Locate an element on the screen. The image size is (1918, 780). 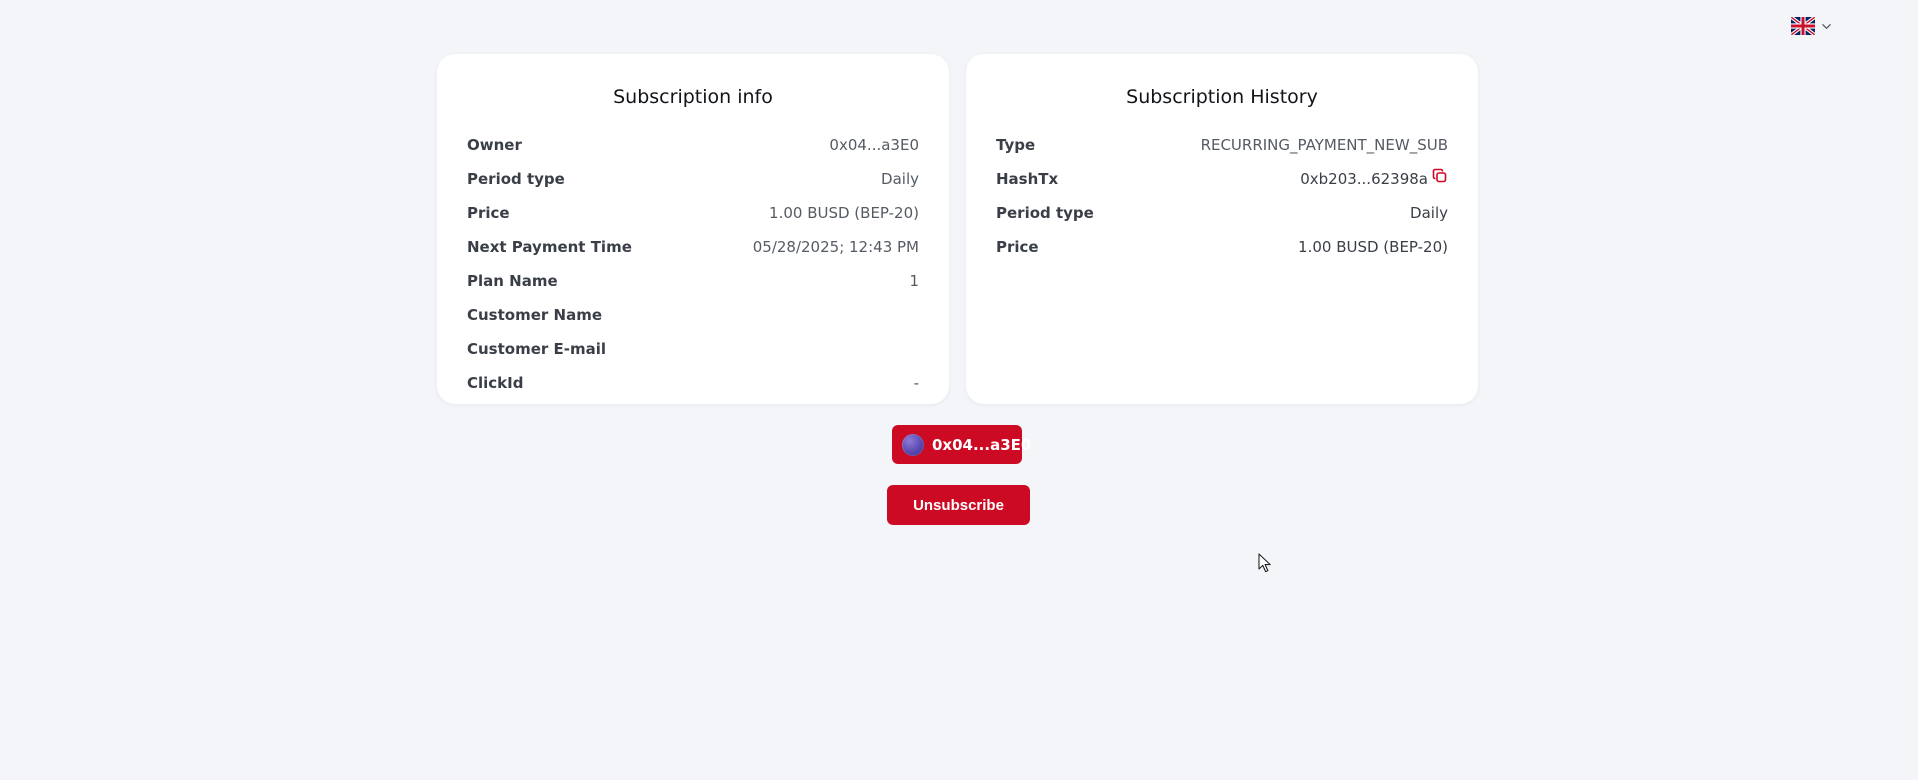
history-label: Type is located at coordinates (1016, 145).